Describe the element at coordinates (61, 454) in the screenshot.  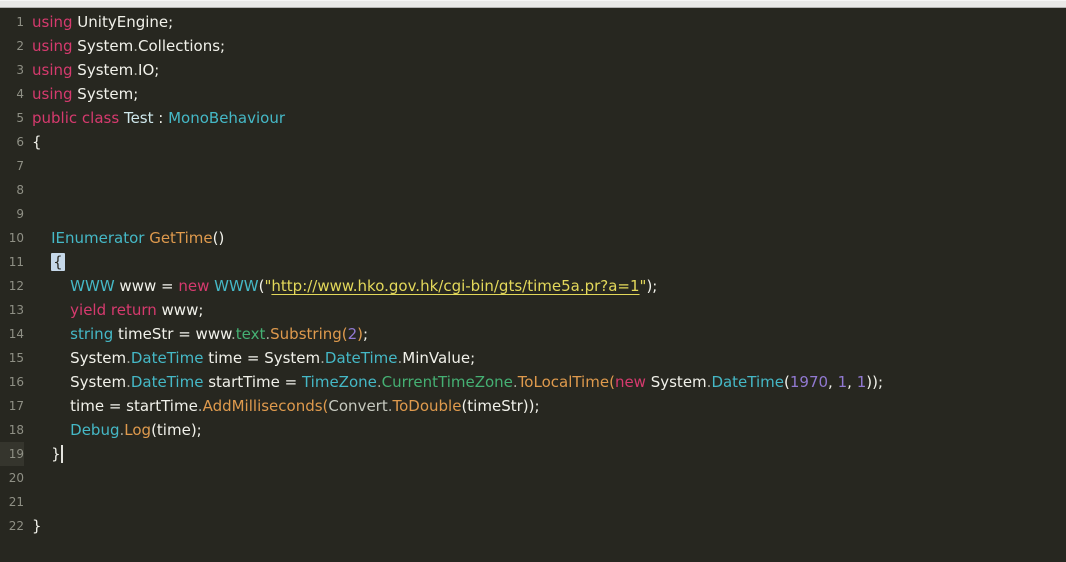
I see `text-cursor` at that location.